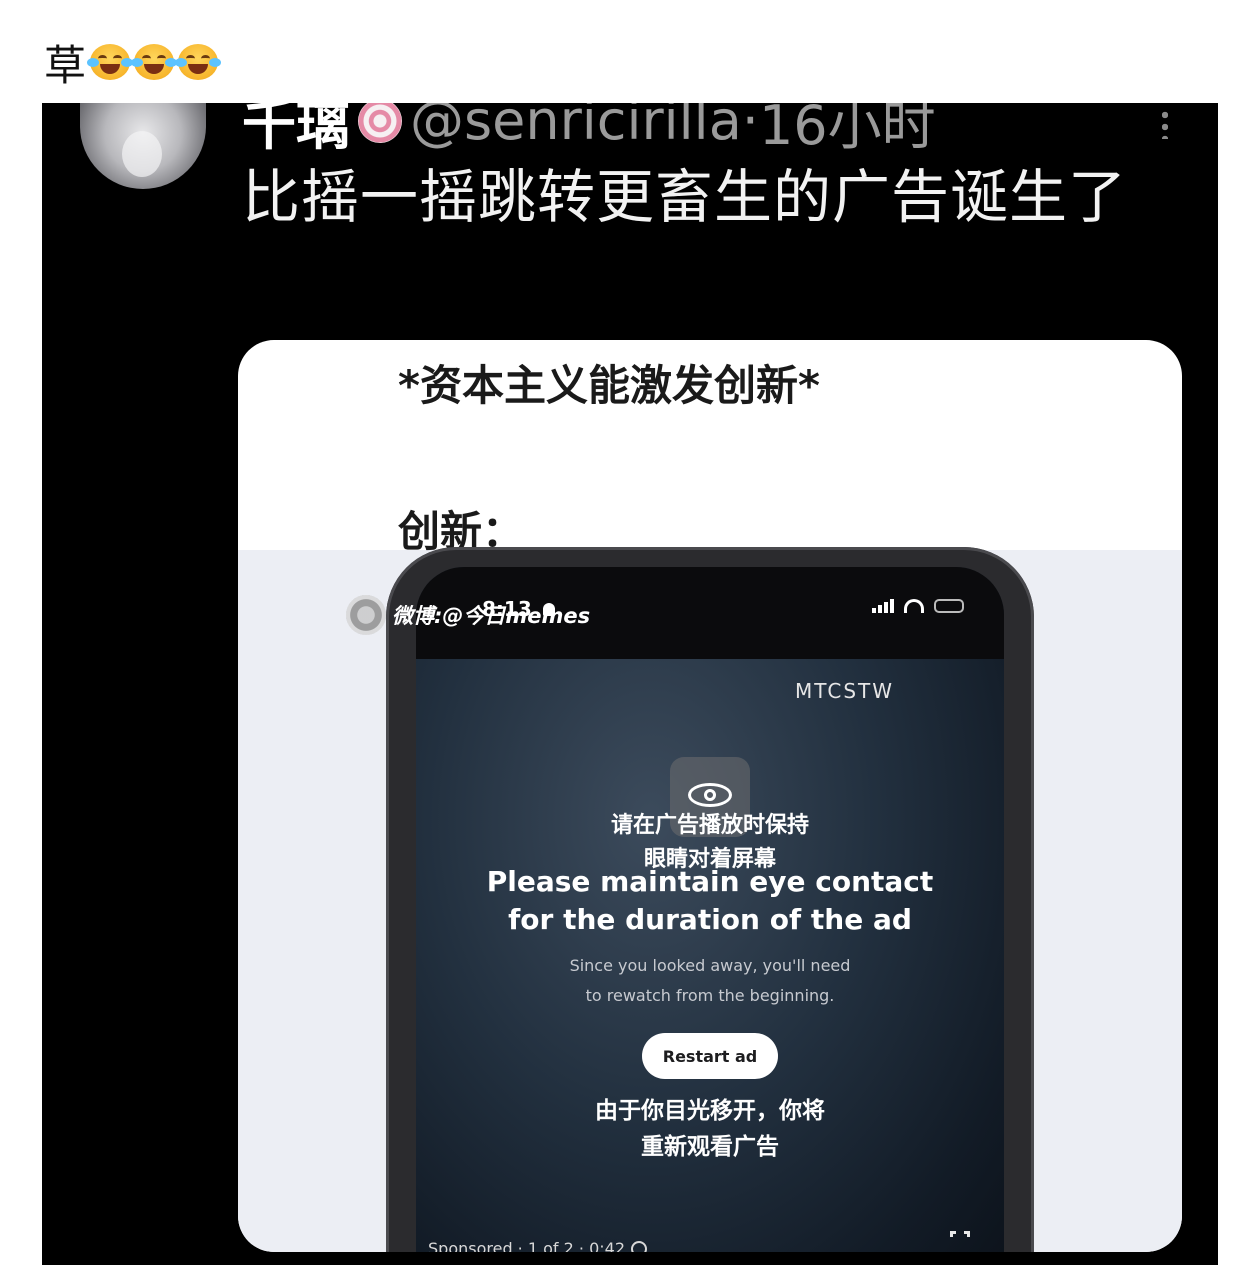 This screenshot has width=1258, height=1265. Describe the element at coordinates (710, 965) in the screenshot. I see `body-line-1: Since you looked away, you'll need` at that location.